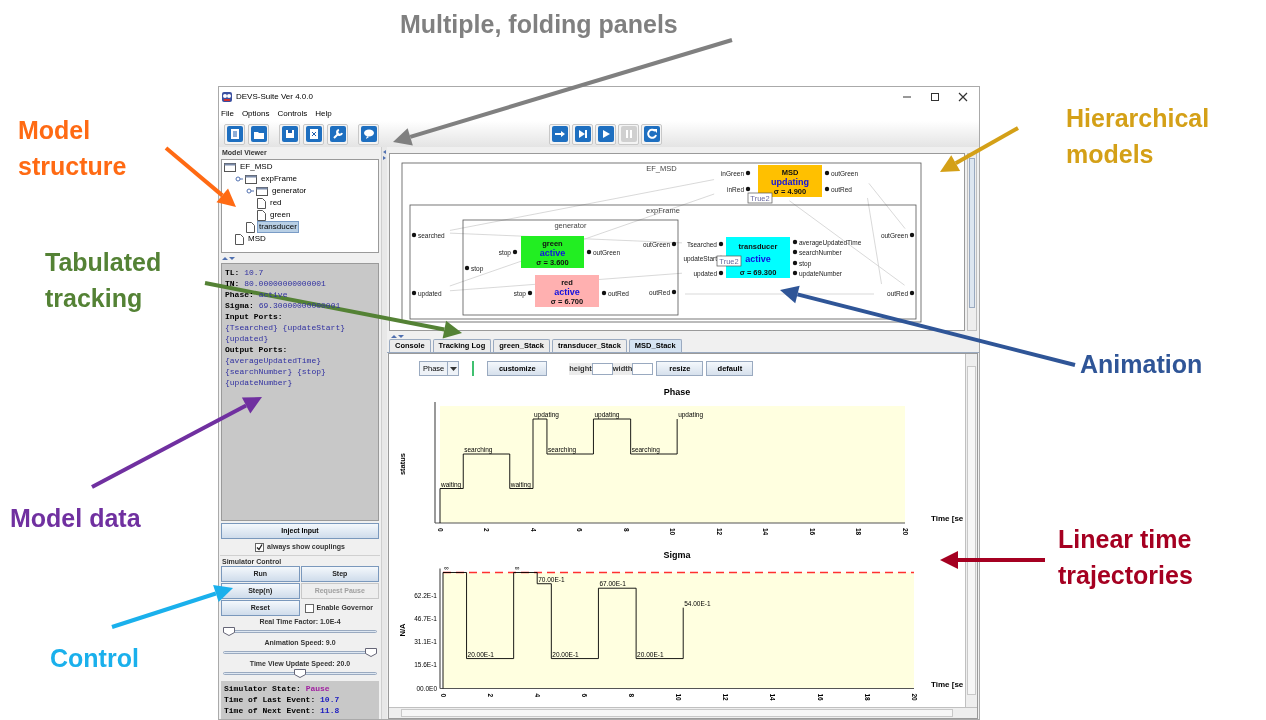 The image size is (1266, 720). Describe the element at coordinates (935, 97) in the screenshot. I see `maximize-icon` at that location.